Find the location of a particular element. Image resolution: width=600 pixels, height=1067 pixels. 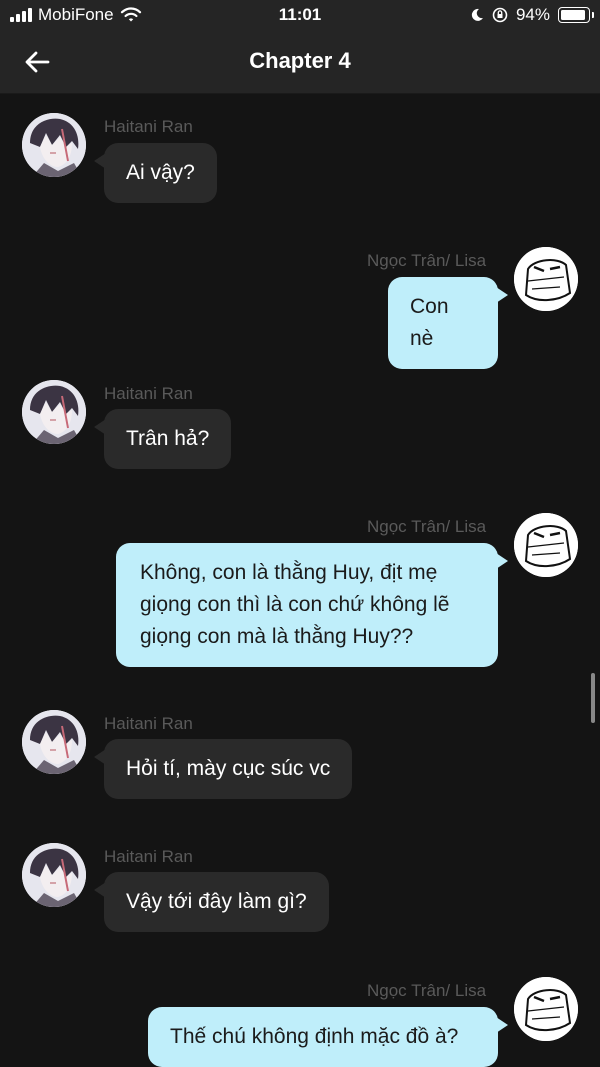

scroll-indicator is located at coordinates (593, 698).